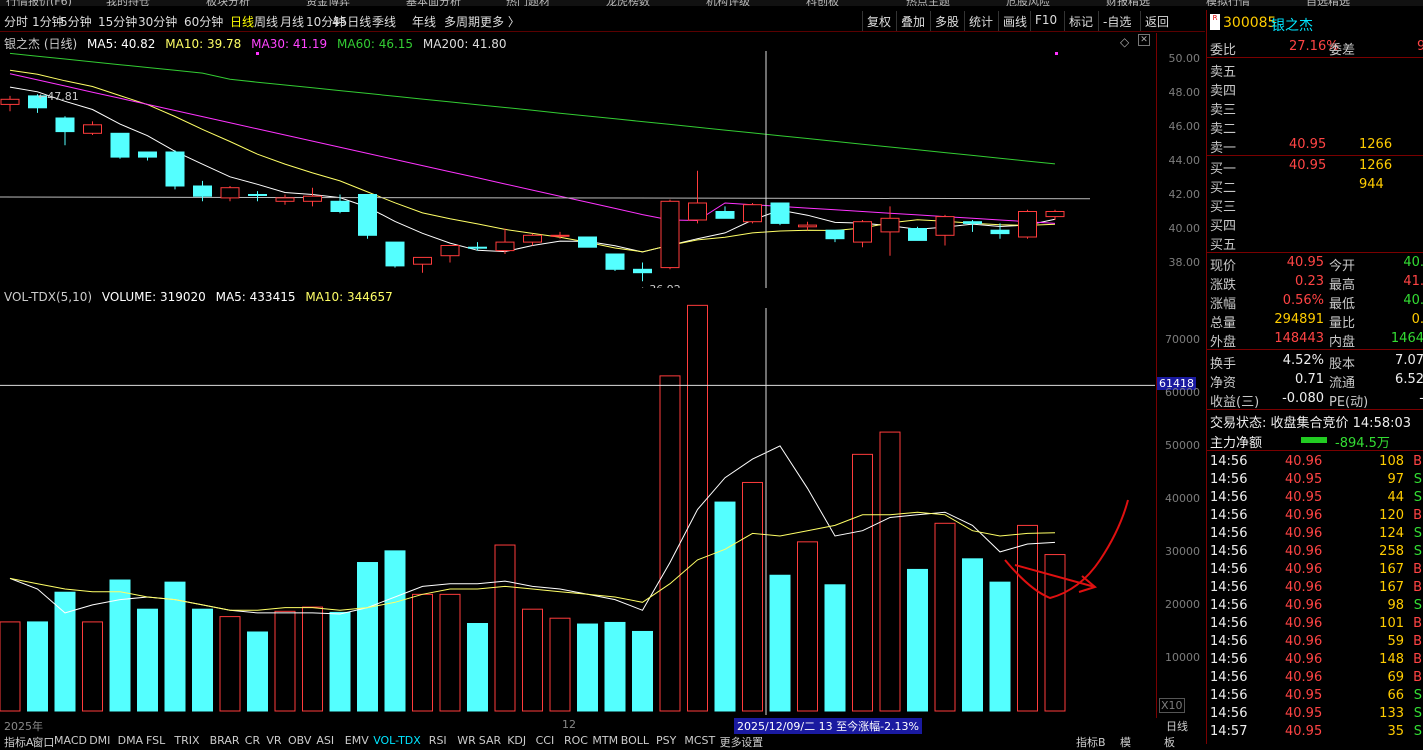  Describe the element at coordinates (500, 21) in the screenshot. I see `period-14: 更多 〉` at that location.